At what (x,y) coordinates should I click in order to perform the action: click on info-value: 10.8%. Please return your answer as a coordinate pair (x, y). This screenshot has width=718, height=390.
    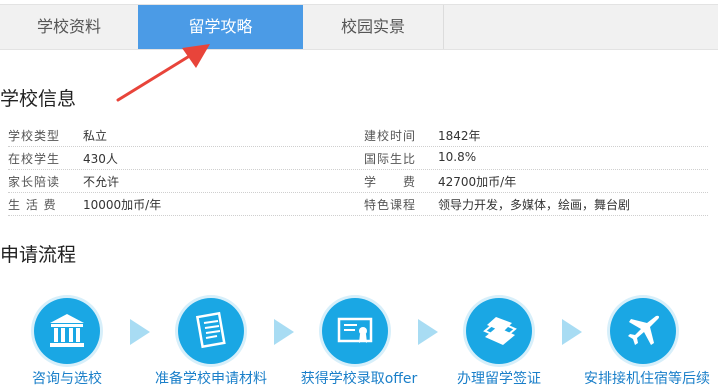
    Looking at the image, I should click on (457, 157).